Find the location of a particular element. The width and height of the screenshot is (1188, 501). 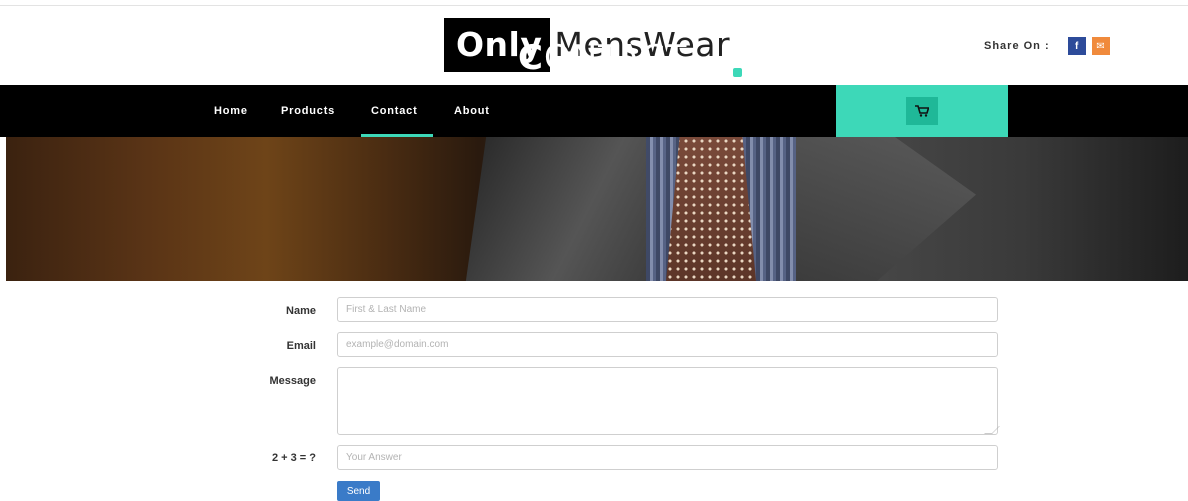

nav-item-home: Home is located at coordinates (231, 111).